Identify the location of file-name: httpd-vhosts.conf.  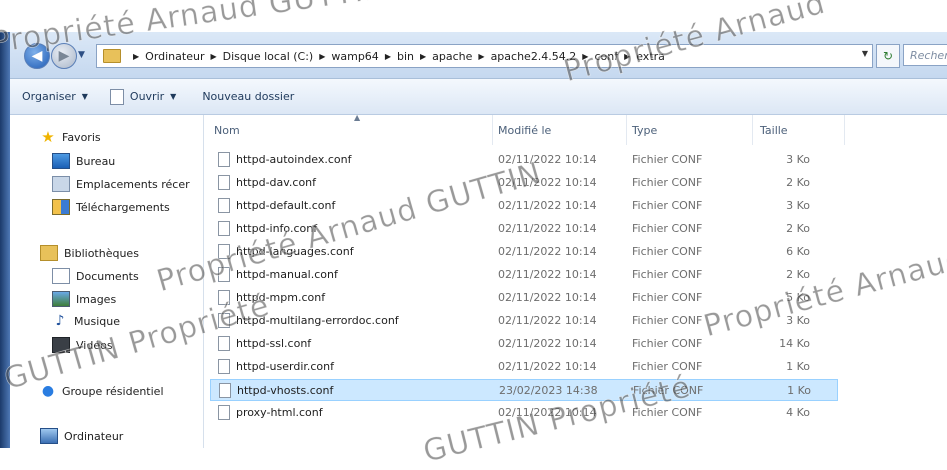
(285, 390).